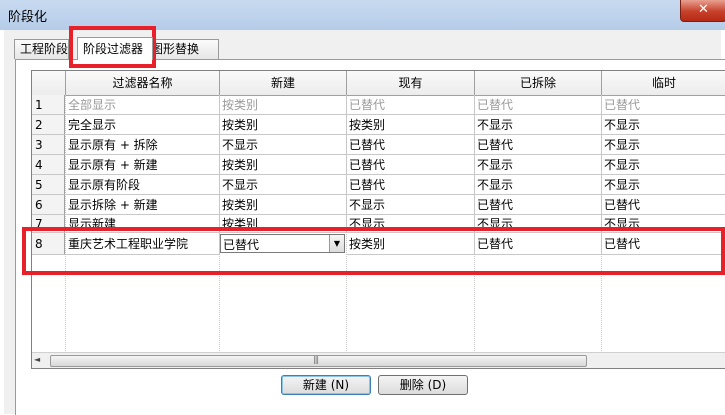 The image size is (725, 415). I want to click on grip-icon: |||, so click(316, 359).